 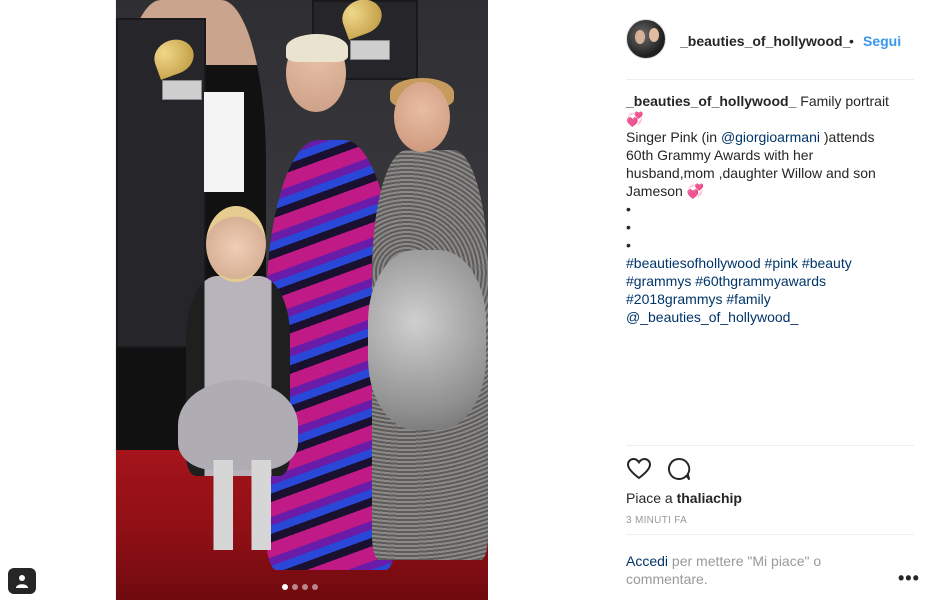 I want to click on hashtag-link: #60thgrammyawards, so click(x=760, y=281).